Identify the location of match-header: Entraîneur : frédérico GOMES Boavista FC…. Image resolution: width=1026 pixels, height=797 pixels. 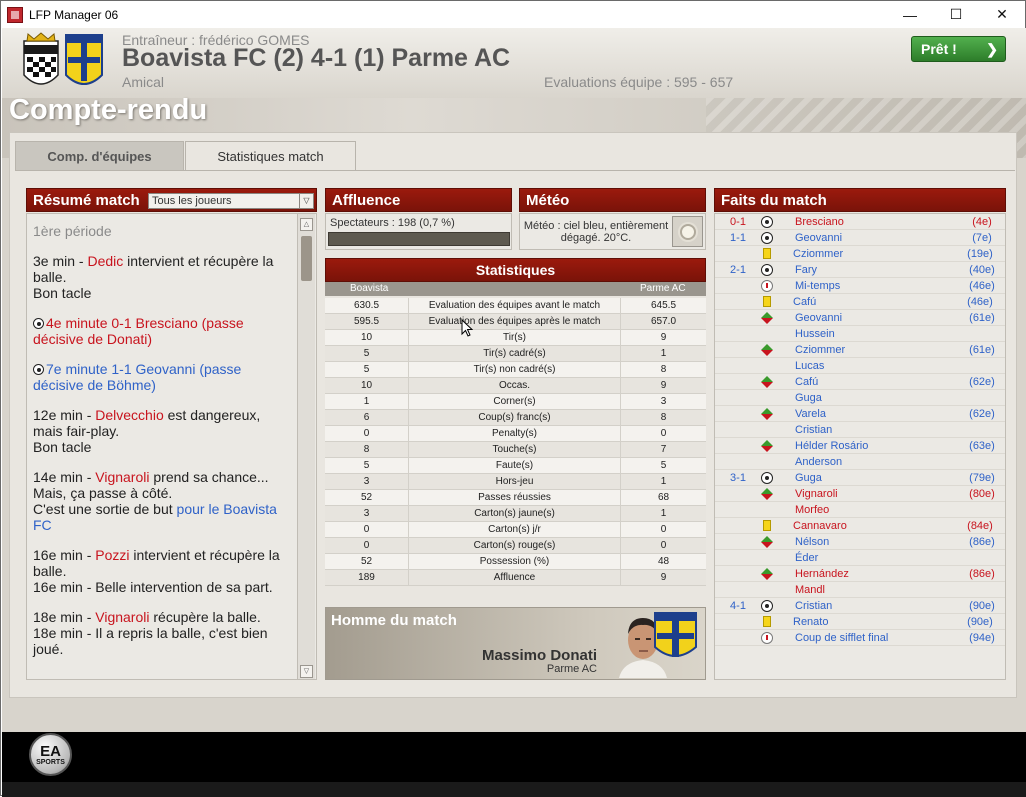
(514, 63).